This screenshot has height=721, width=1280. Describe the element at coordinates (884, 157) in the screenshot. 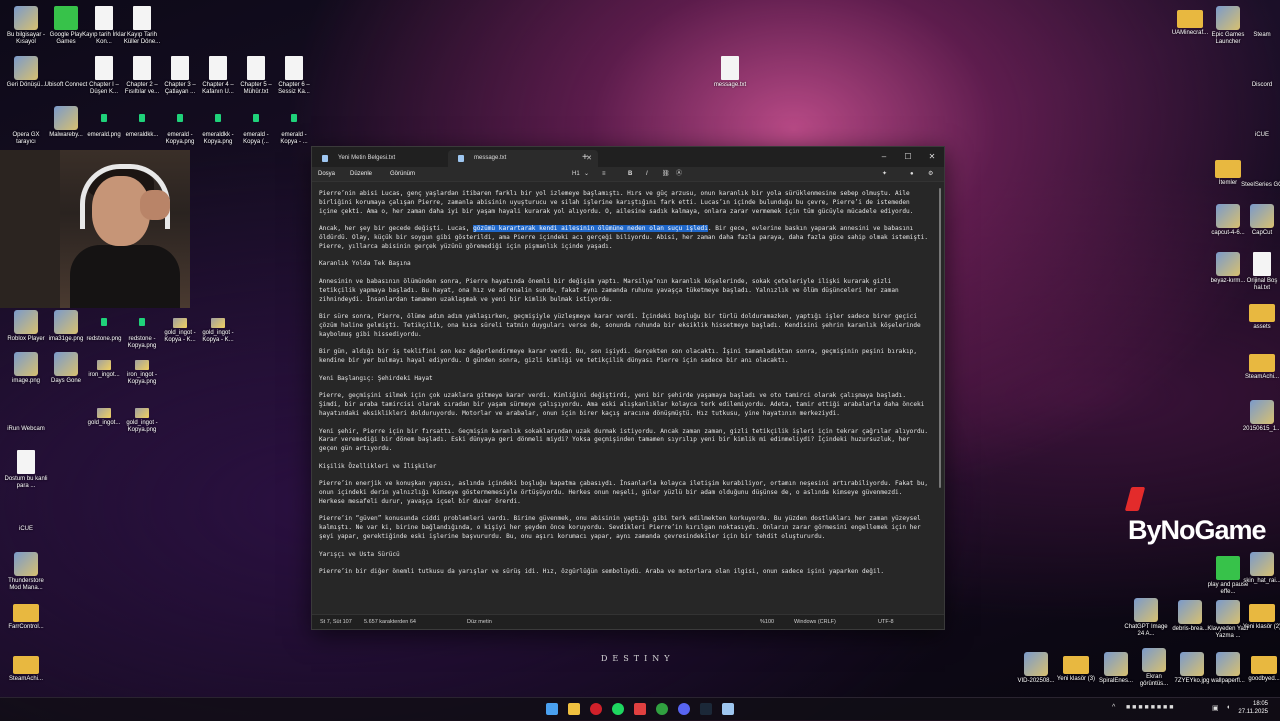

I see `minimize-button: –` at that location.